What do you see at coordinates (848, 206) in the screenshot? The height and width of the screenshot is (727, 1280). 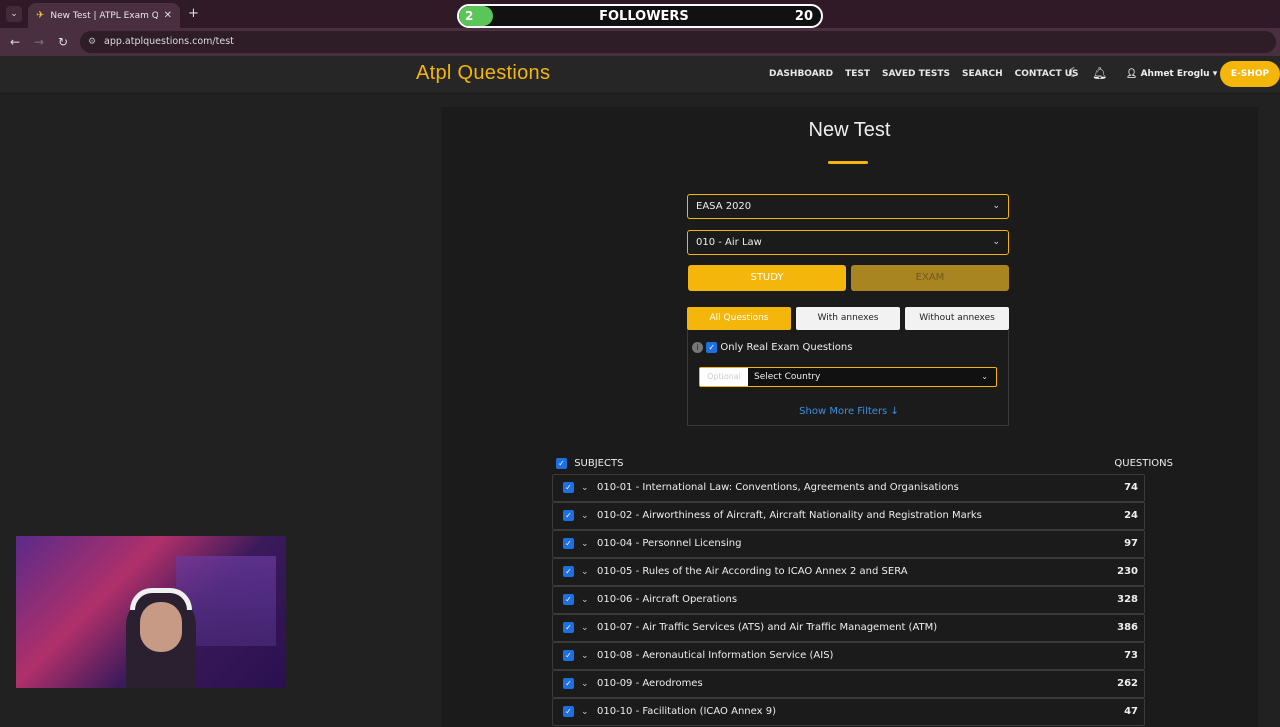 I see `syllabus-select: EASA 2020 ⌄` at bounding box center [848, 206].